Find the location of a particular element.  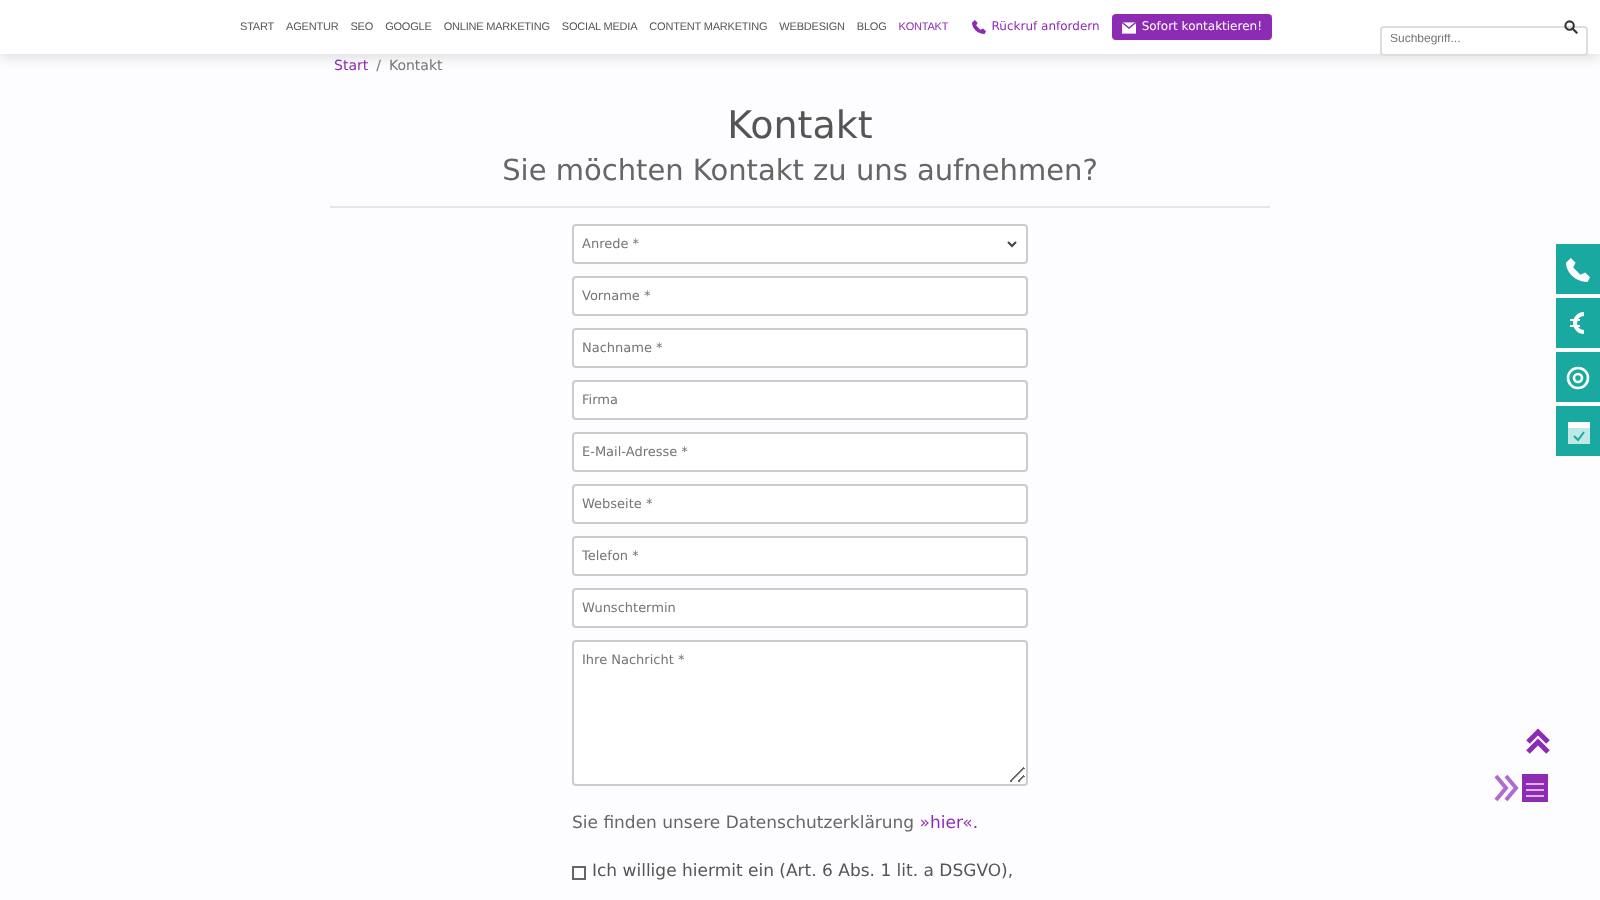

scroll-up-icon is located at coordinates (1538, 742).